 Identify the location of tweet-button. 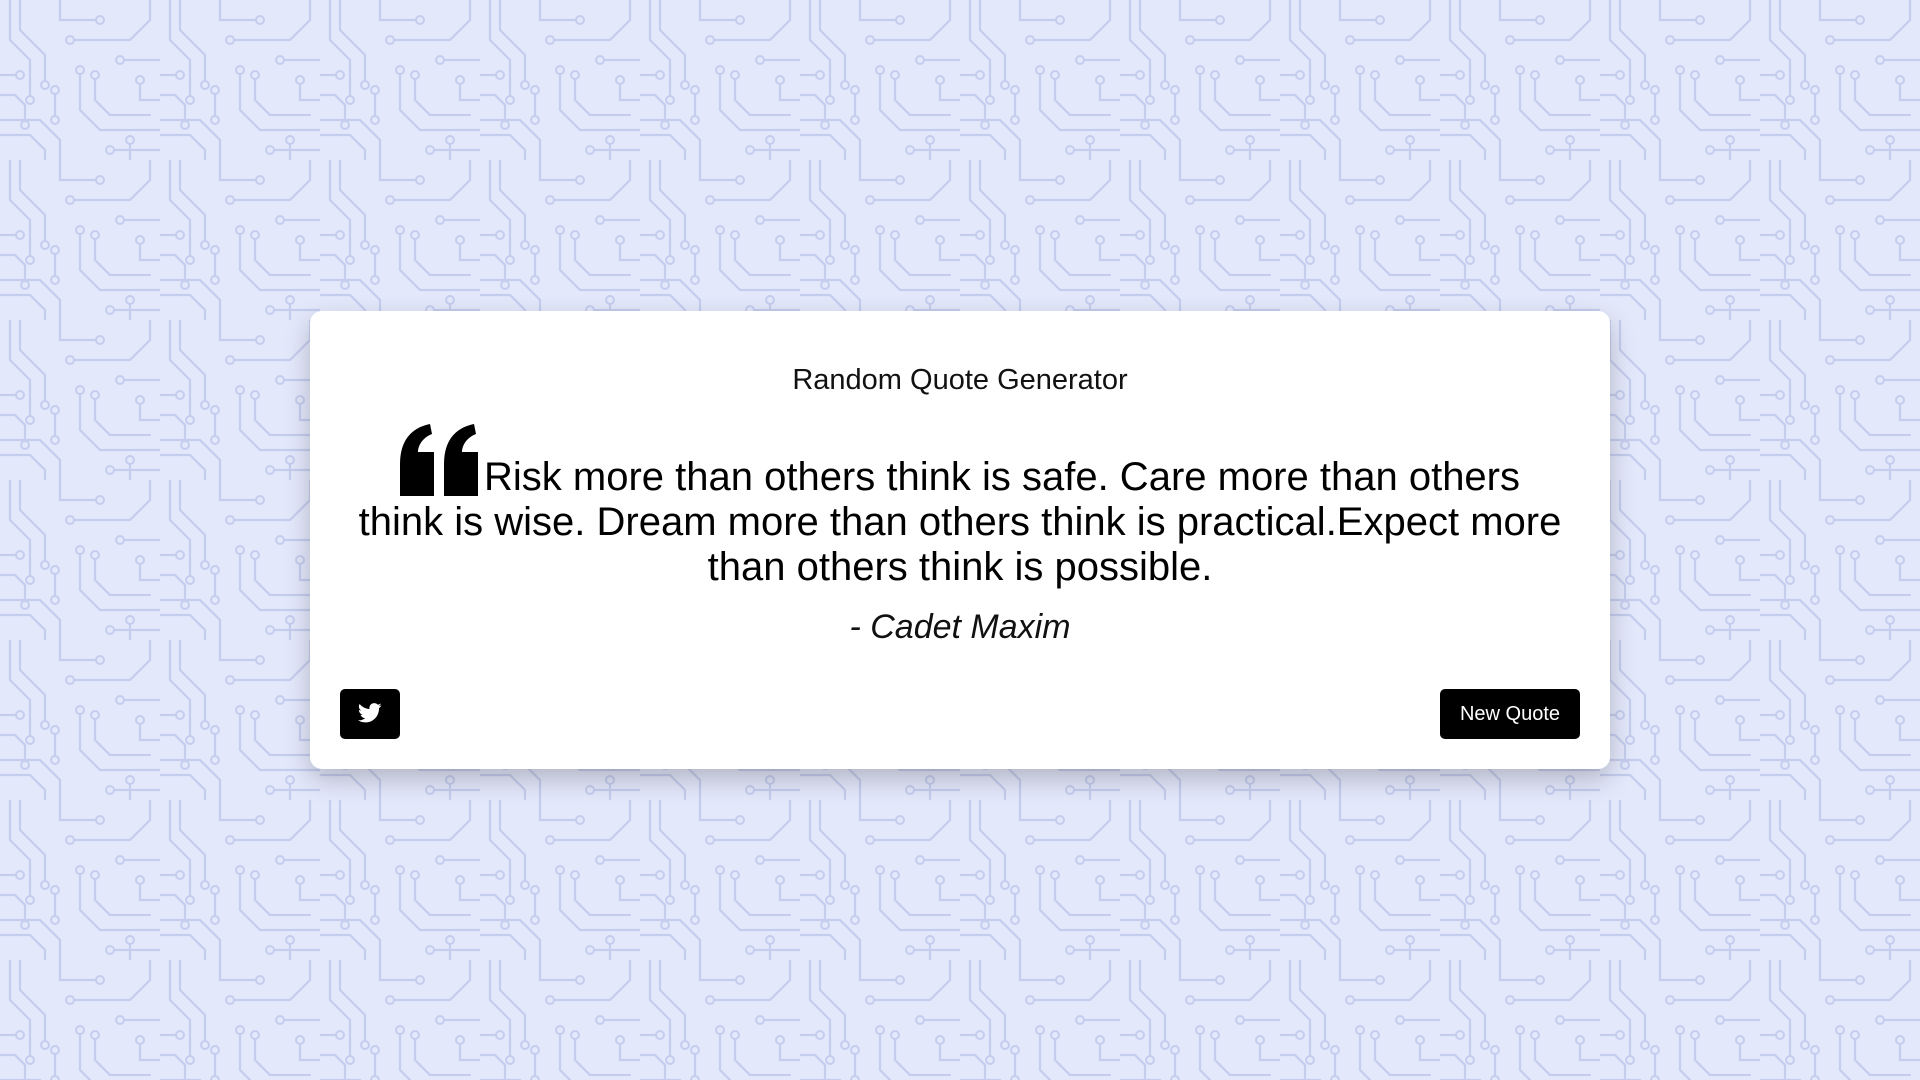
(370, 714).